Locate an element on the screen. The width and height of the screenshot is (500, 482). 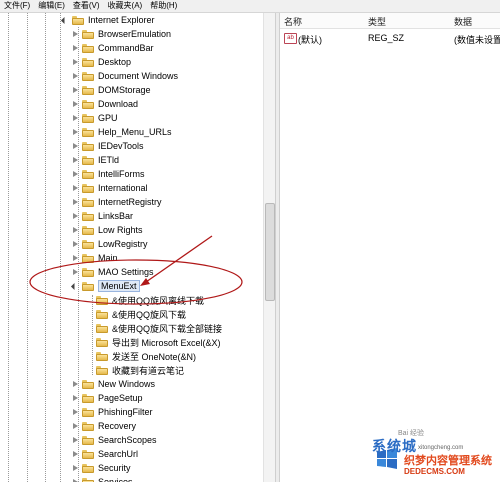
tree-node: GPU is located at coordinates (95, 118).